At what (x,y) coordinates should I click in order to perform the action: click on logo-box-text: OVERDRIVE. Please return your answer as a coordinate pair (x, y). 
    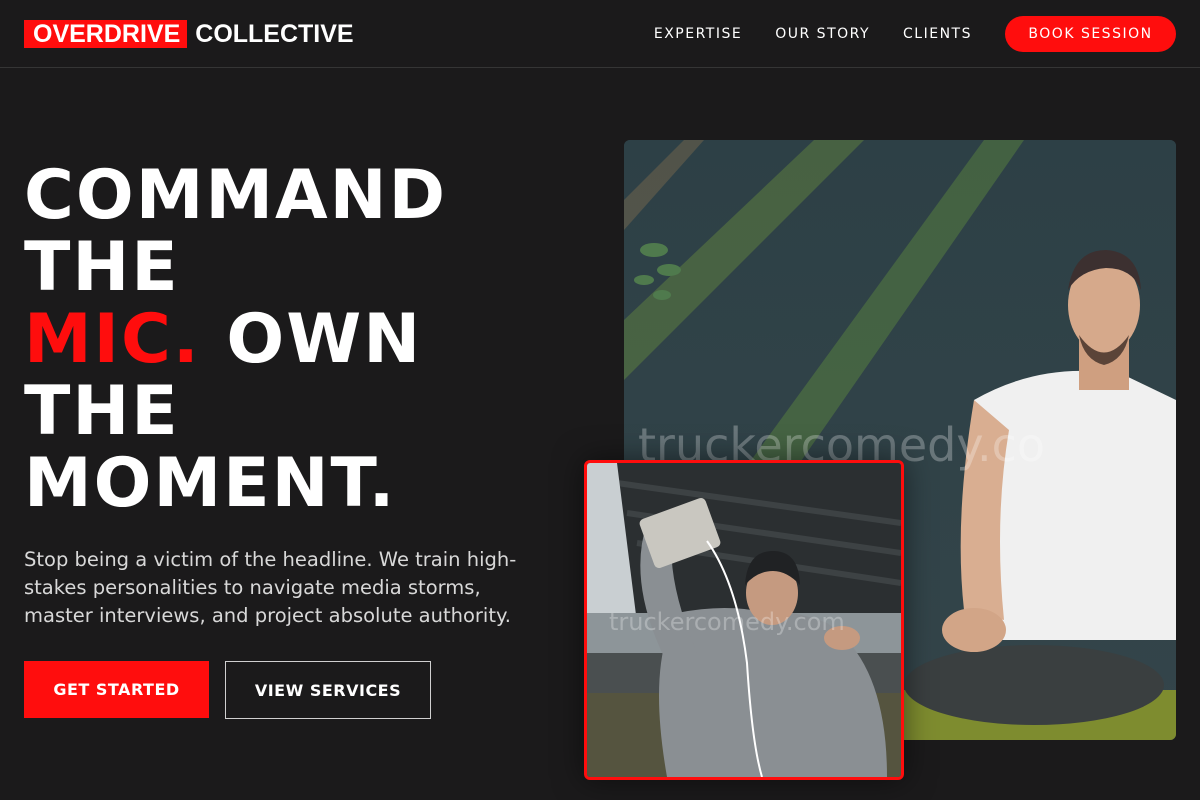
    Looking at the image, I should click on (106, 33).